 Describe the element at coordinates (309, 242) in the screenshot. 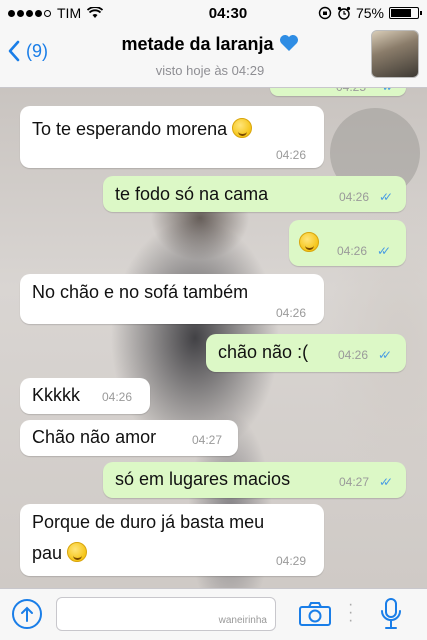

I see `wink-emoji-icon` at that location.